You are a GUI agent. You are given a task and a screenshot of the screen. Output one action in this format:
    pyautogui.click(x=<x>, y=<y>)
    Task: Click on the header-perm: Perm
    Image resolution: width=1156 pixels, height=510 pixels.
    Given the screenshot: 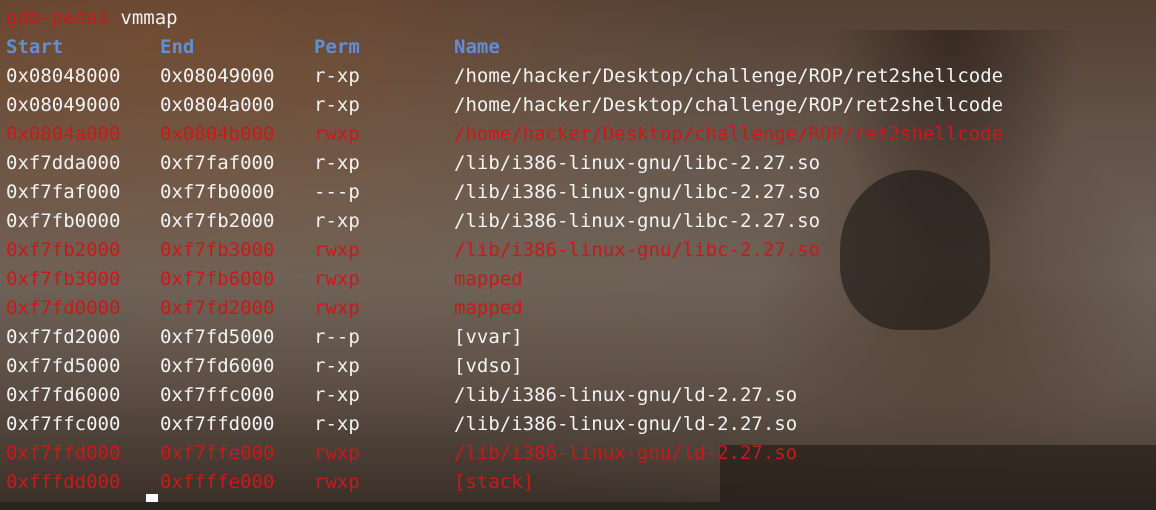 What is the action you would take?
    pyautogui.click(x=337, y=47)
    